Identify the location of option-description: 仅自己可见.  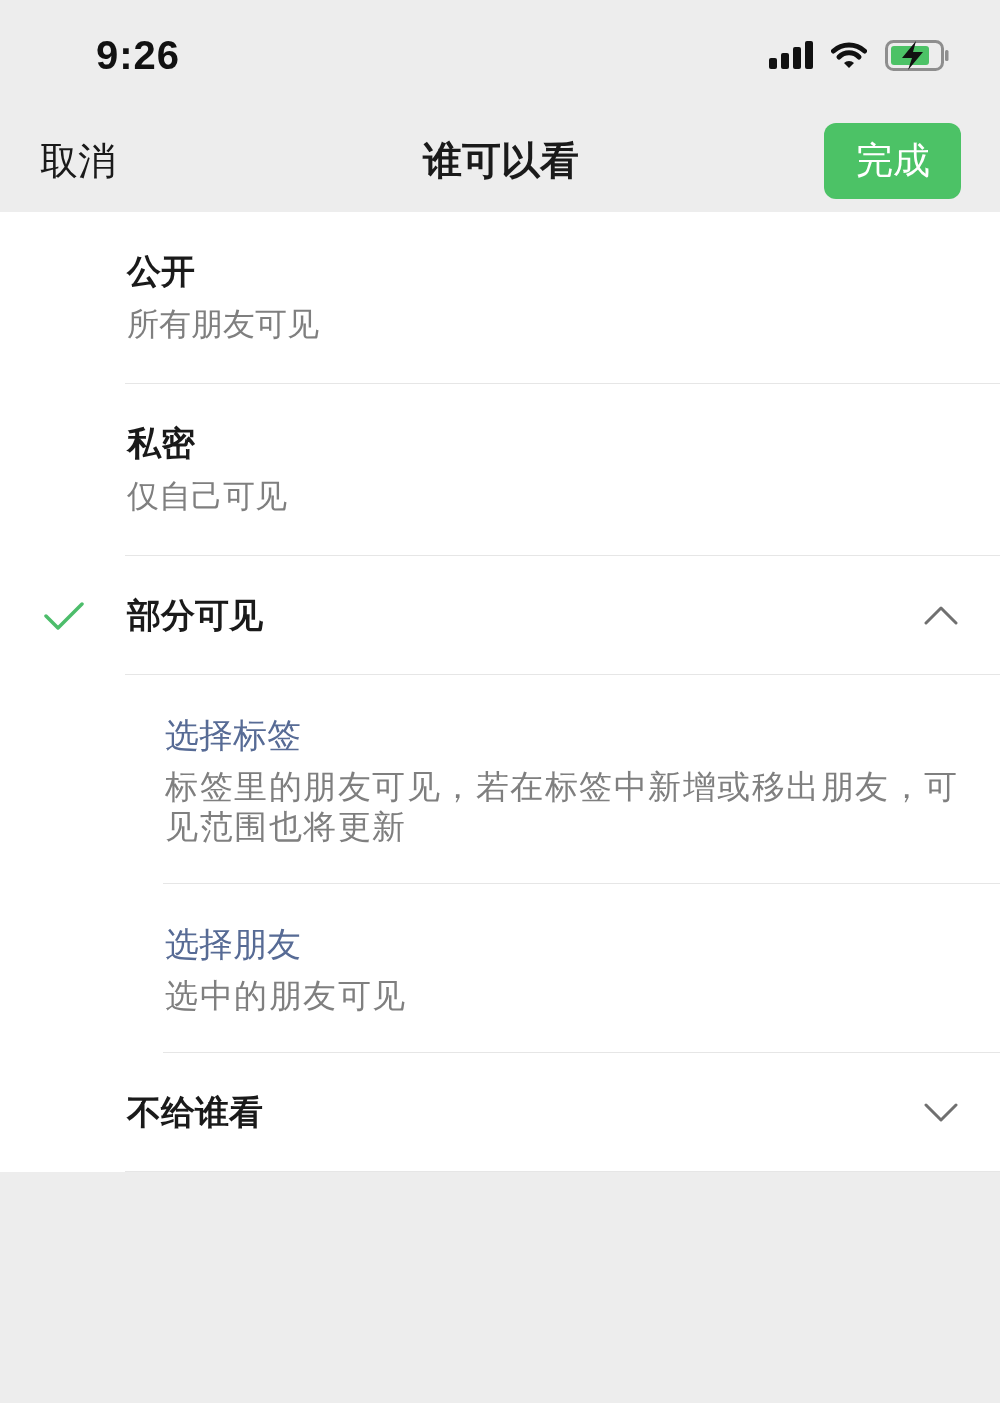
(207, 496).